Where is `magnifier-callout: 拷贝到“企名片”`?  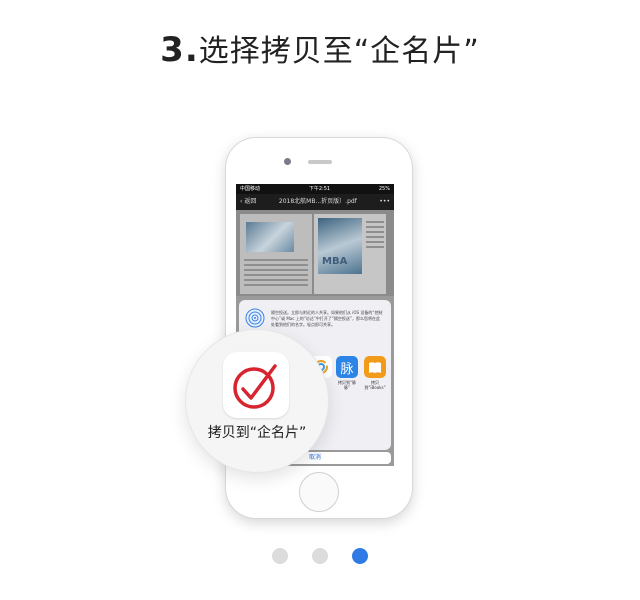
magnifier-callout: 拷贝到“企名片” is located at coordinates (257, 401).